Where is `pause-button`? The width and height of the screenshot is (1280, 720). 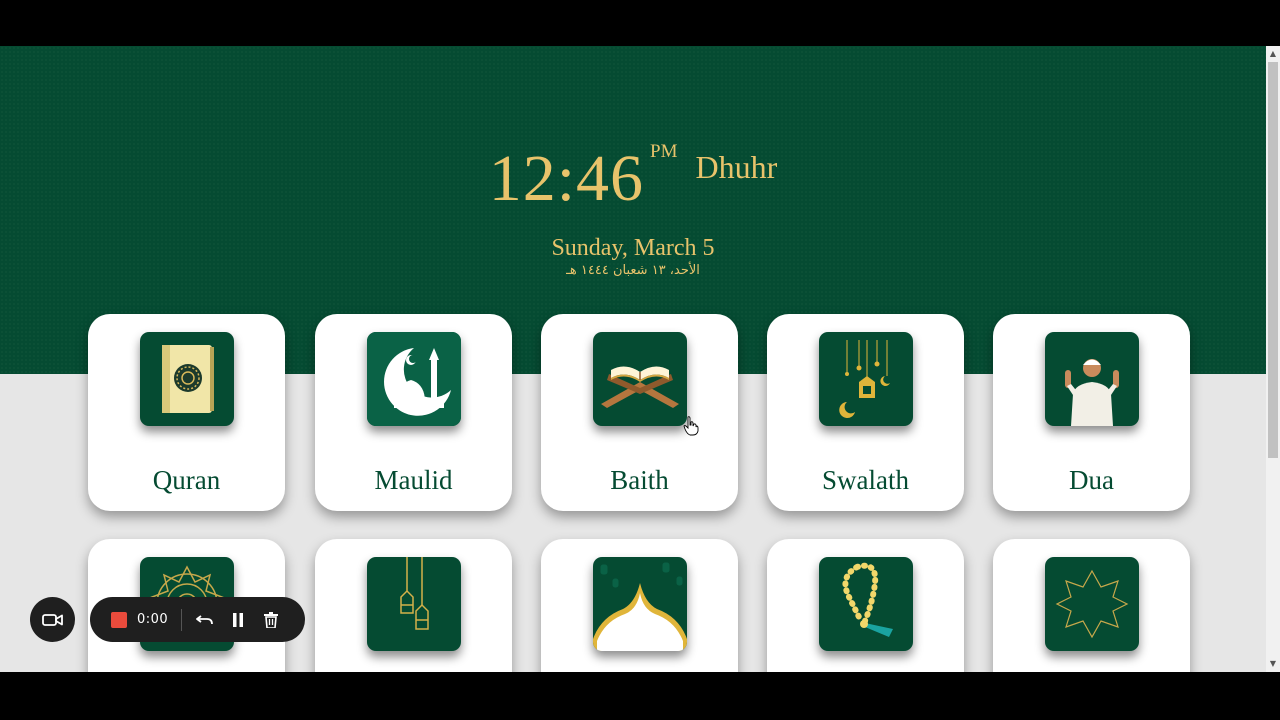 pause-button is located at coordinates (238, 620).